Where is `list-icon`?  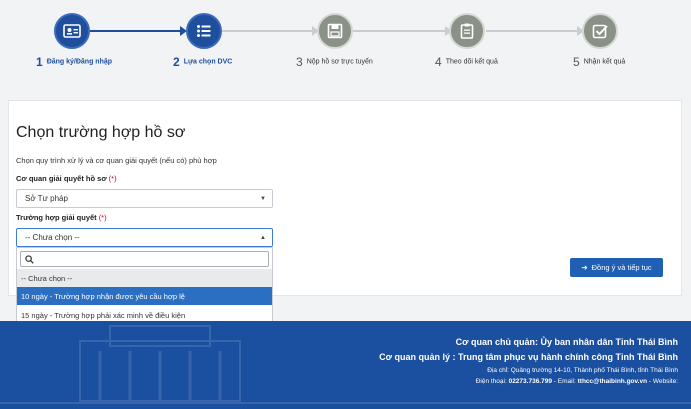 list-icon is located at coordinates (204, 31).